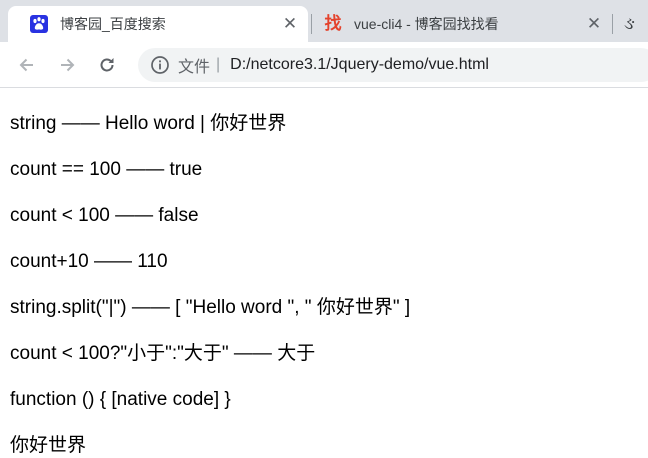 This screenshot has height=458, width=648. I want to click on tab-strip: 博客园_百度搜索 ✕ 找 vue-cli4 - 博客园找找看 ✕ ઙ, so click(324, 21).